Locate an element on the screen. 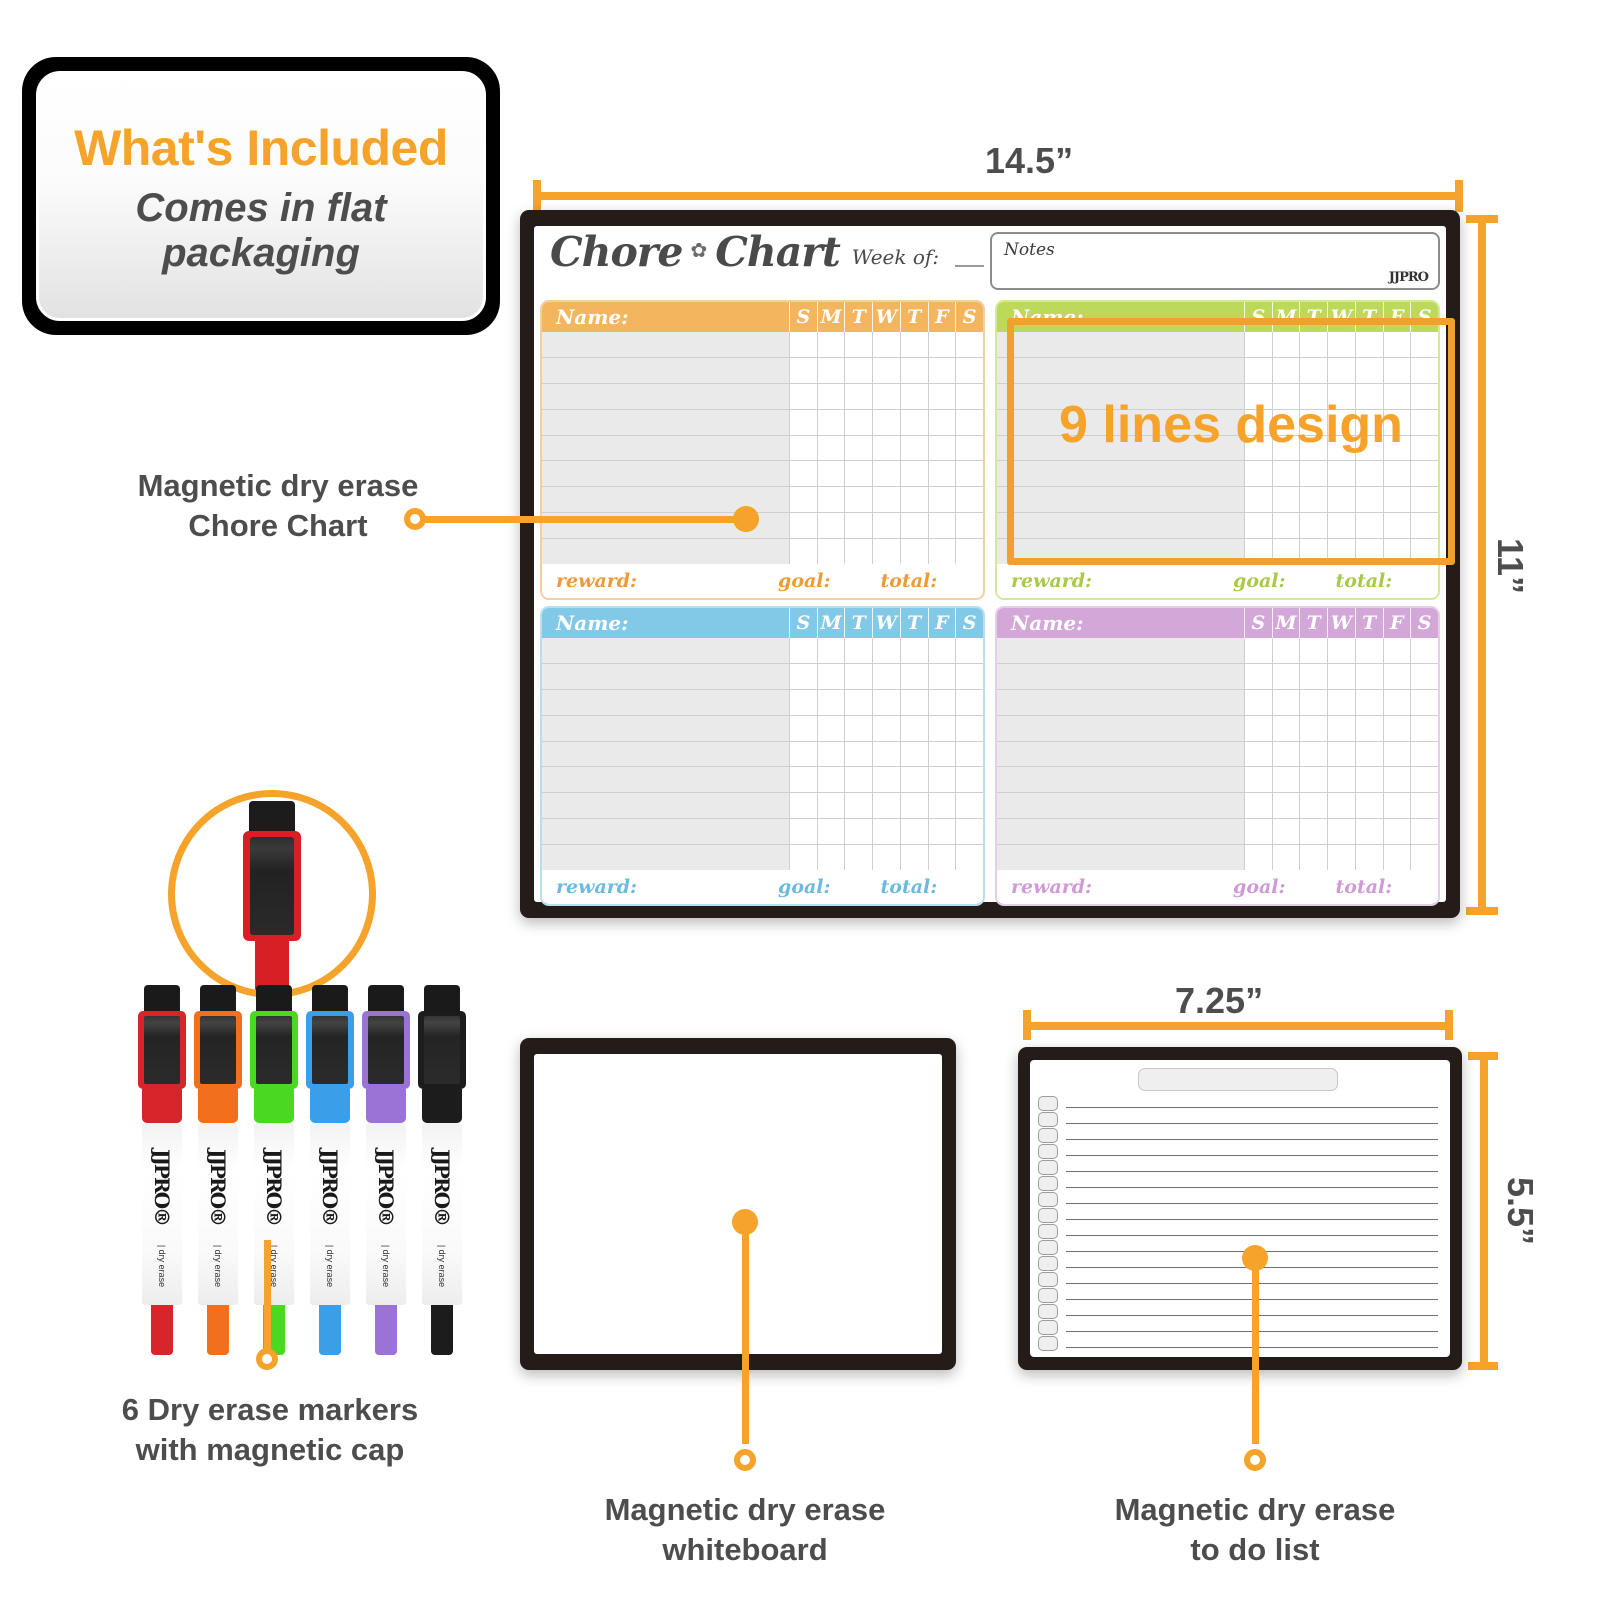  name-field-label: Name: is located at coordinates (665, 317).